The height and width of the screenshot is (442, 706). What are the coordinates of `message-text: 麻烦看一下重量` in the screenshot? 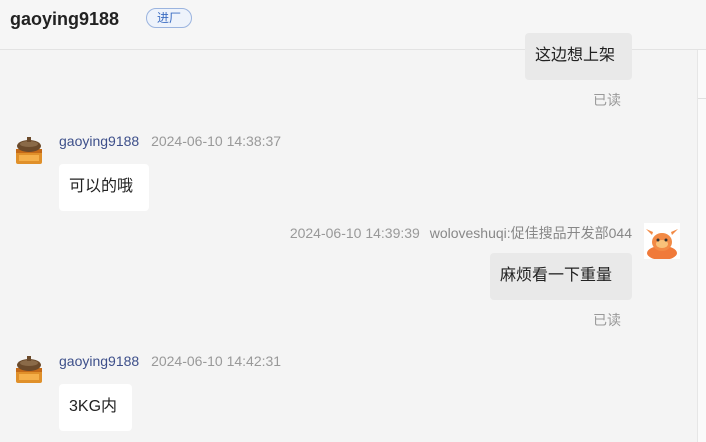 It's located at (556, 275).